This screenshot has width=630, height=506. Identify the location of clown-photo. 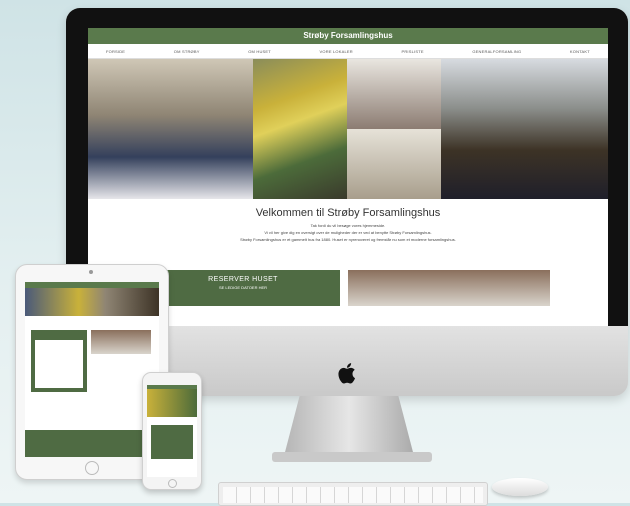
(300, 129).